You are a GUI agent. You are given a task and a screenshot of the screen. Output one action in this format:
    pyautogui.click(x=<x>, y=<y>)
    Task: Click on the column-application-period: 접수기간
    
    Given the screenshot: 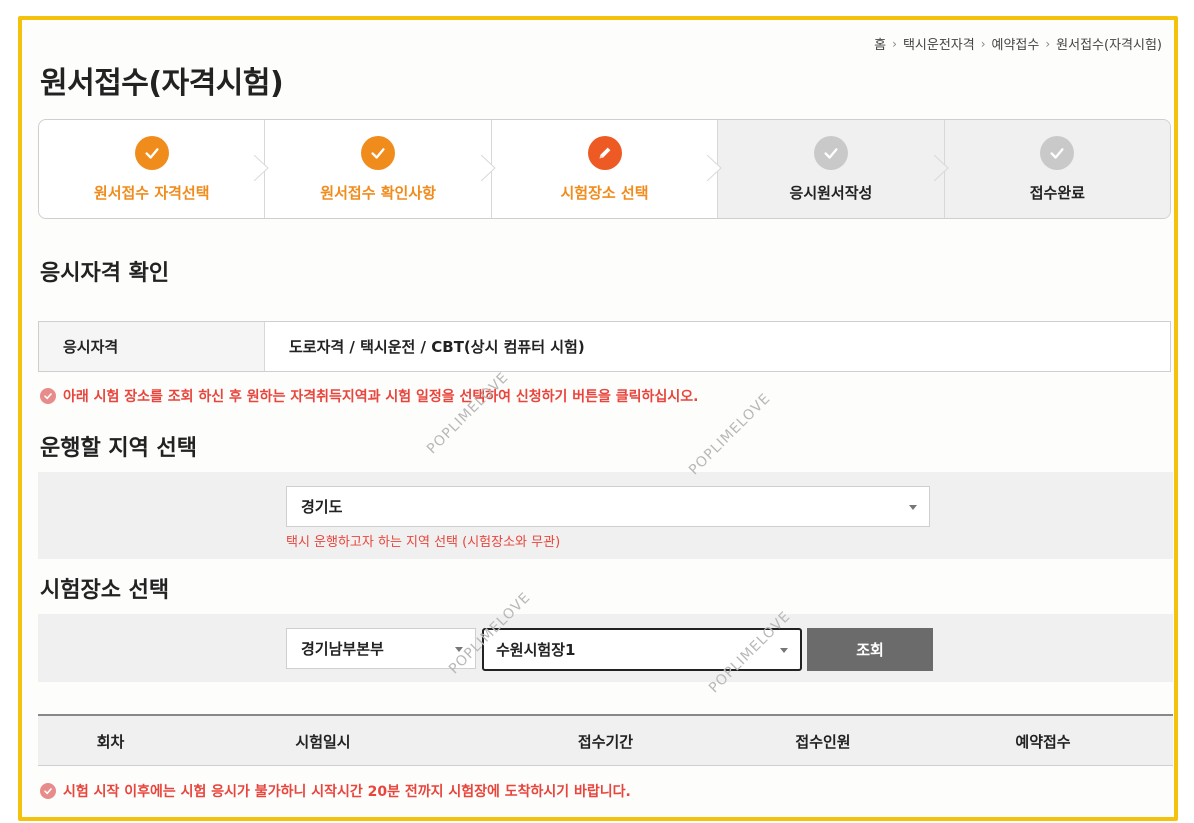 What is the action you would take?
    pyautogui.click(x=605, y=741)
    